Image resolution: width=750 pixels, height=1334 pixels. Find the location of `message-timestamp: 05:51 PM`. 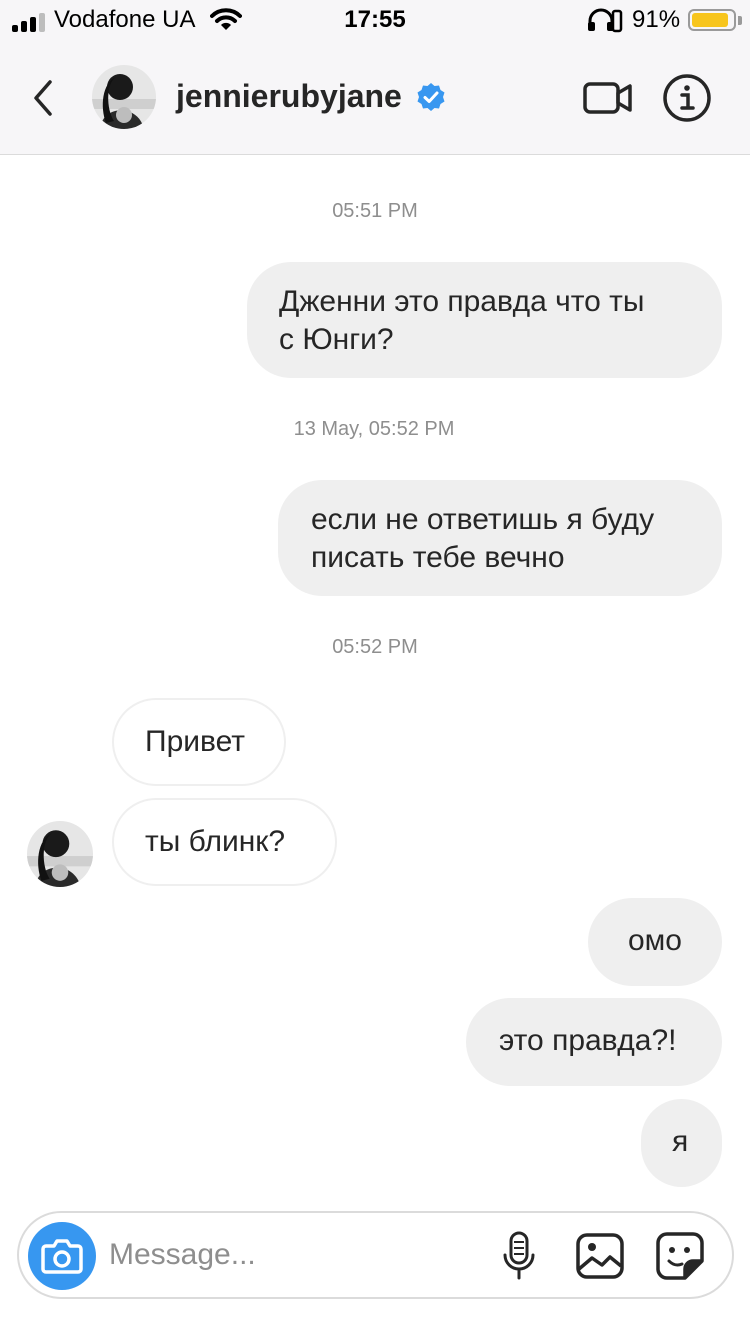

message-timestamp: 05:51 PM is located at coordinates (375, 211).